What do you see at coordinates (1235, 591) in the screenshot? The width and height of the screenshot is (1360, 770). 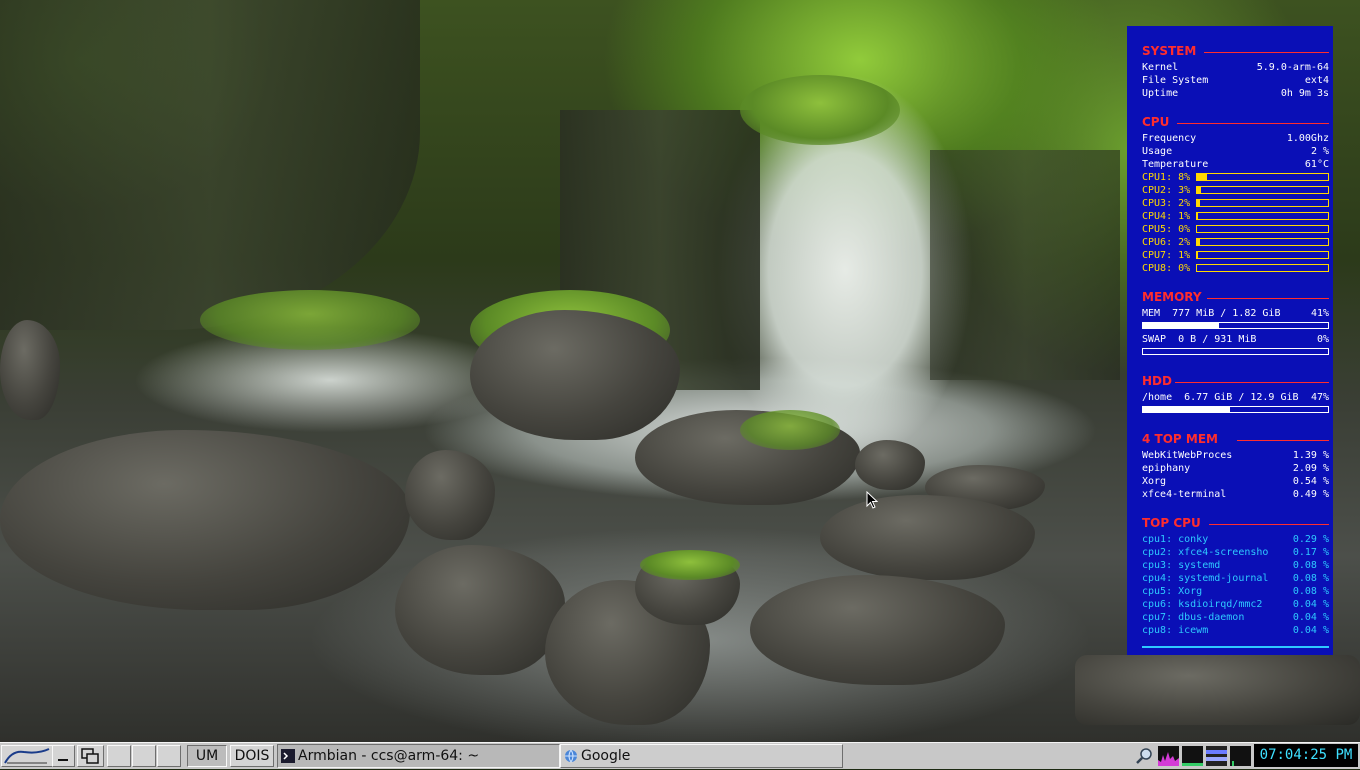 I see `process-row: cpu5: Xorg 0.08 %` at bounding box center [1235, 591].